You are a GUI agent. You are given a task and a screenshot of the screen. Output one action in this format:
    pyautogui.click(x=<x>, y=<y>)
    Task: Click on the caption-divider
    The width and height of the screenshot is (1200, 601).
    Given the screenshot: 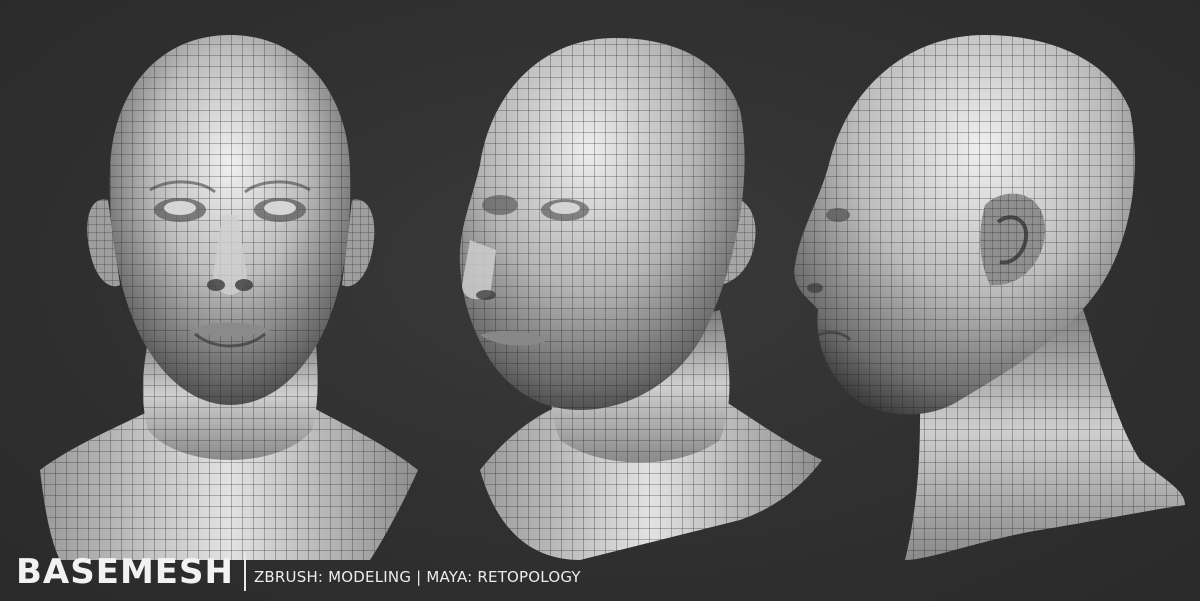 What is the action you would take?
    pyautogui.click(x=244, y=572)
    